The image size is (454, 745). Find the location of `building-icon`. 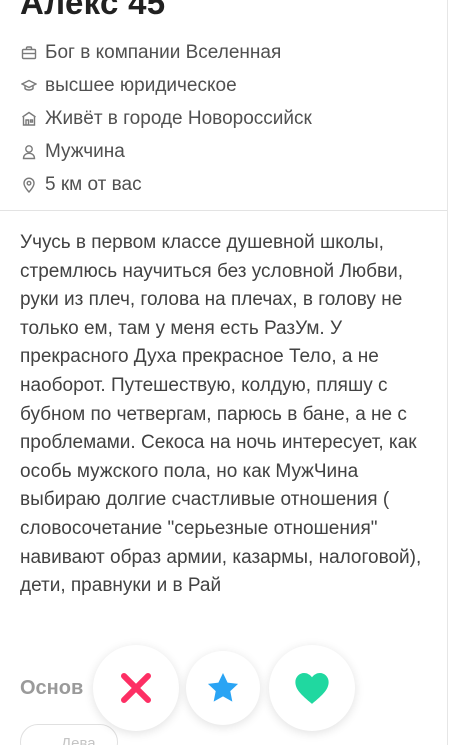

building-icon is located at coordinates (29, 119).